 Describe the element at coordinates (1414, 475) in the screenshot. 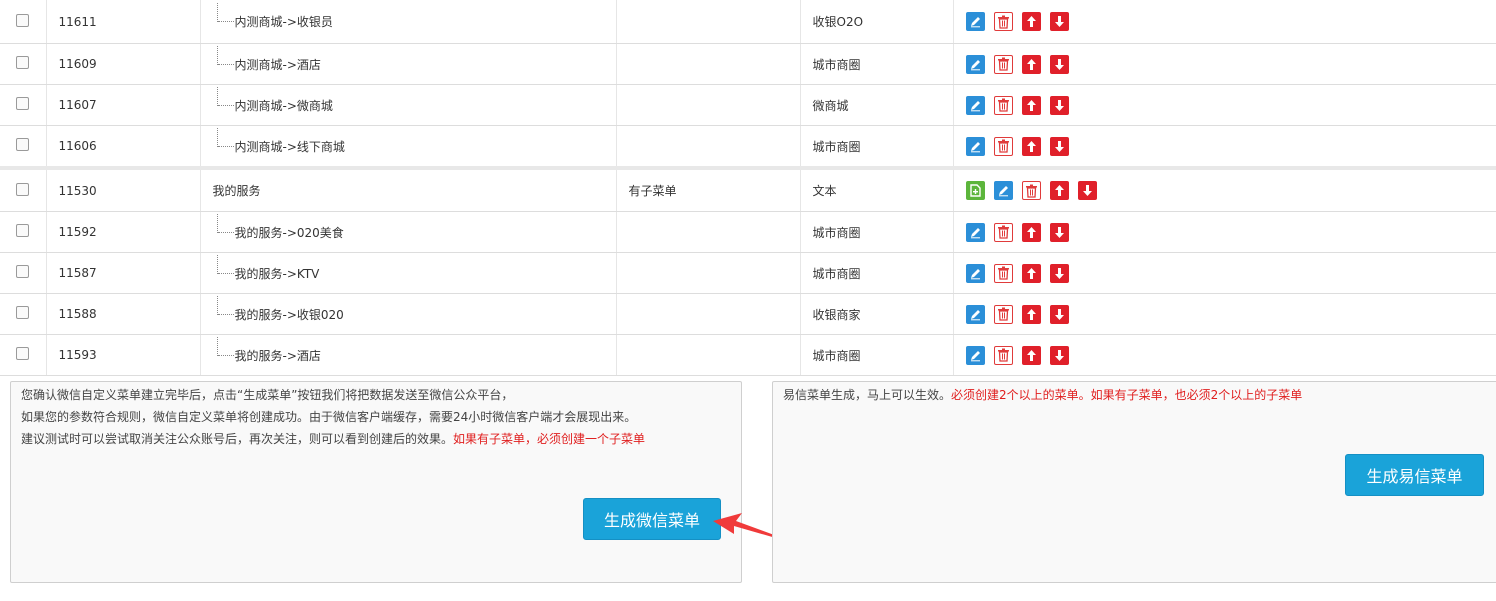

I see `generate-yixin-menu-button: 生成易信菜单` at that location.